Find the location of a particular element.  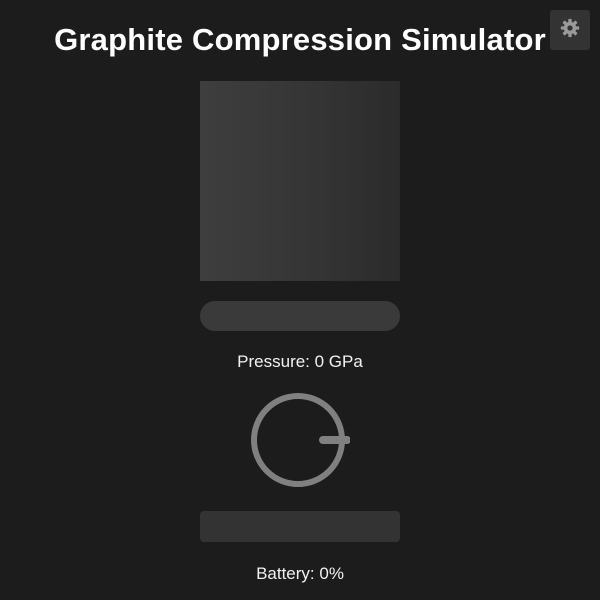

graphite-sample is located at coordinates (300, 181).